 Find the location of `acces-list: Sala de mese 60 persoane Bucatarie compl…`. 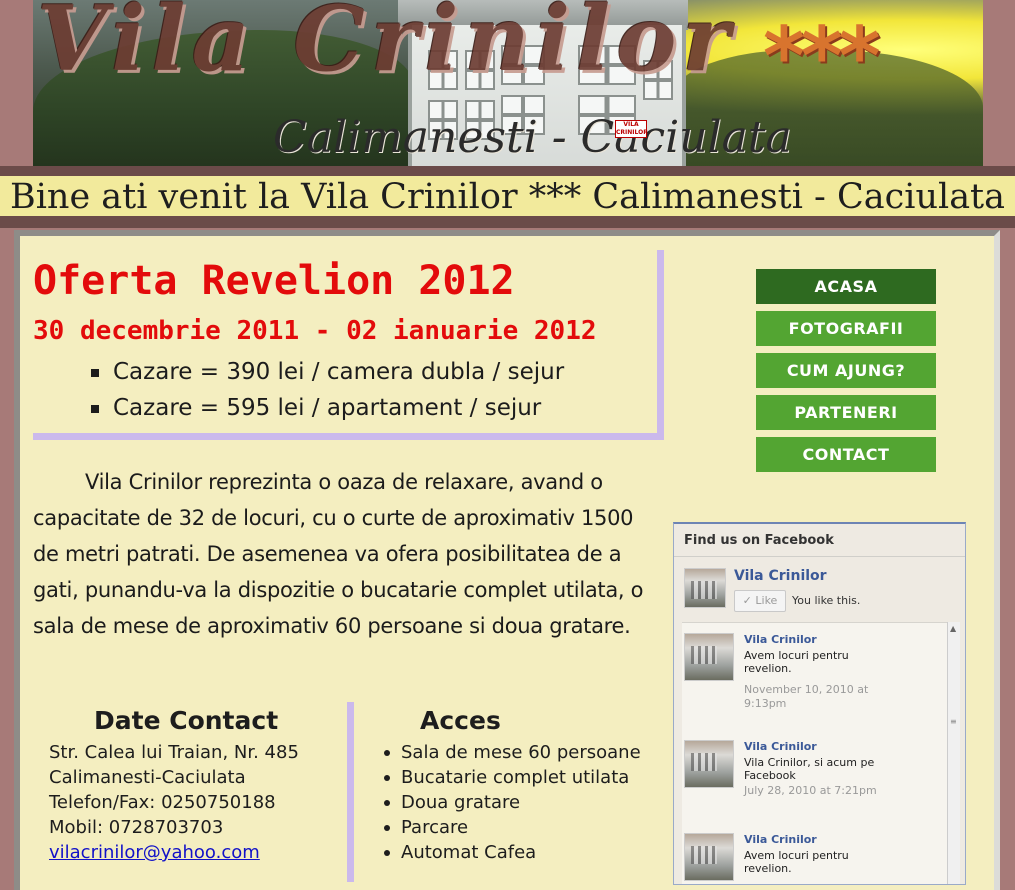

acces-list: Sala de mese 60 persoane Bucatarie compl… is located at coordinates (523, 802).